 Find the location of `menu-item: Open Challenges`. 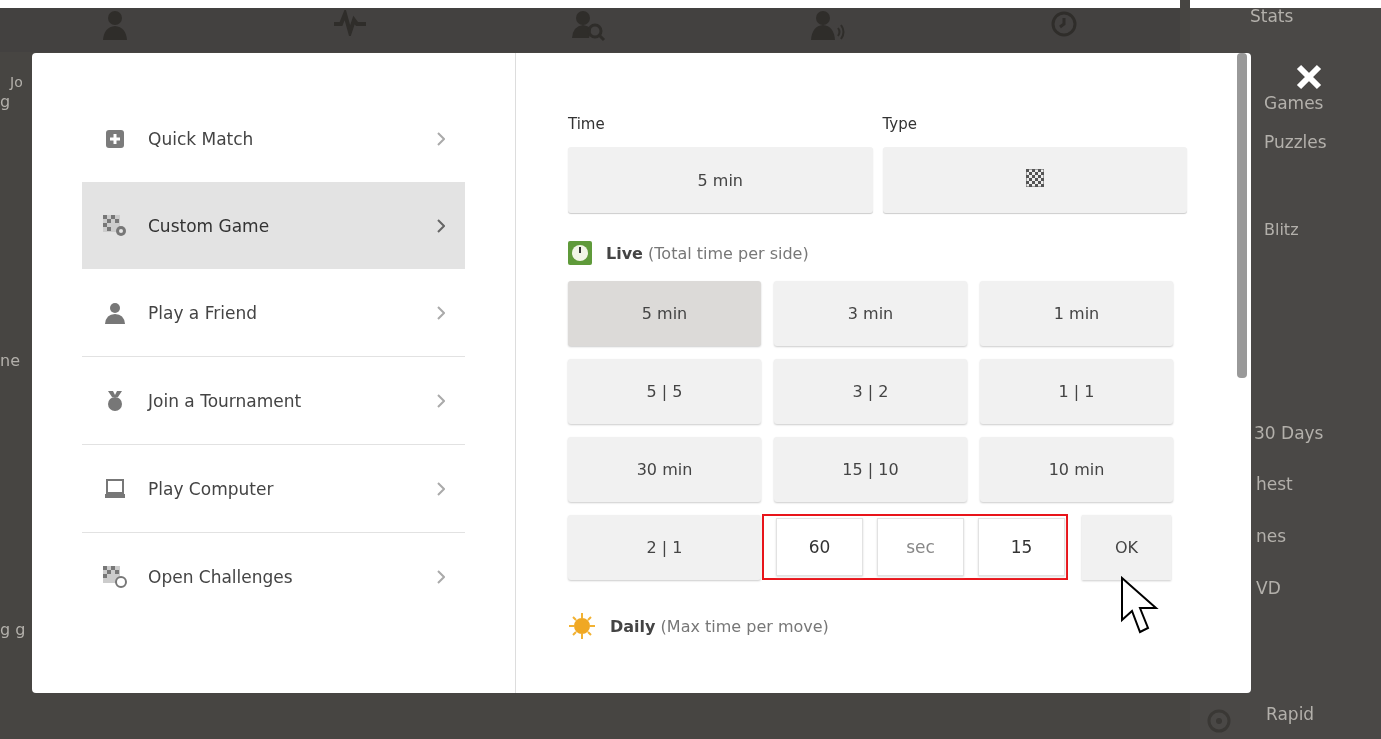

menu-item: Open Challenges is located at coordinates (273, 576).